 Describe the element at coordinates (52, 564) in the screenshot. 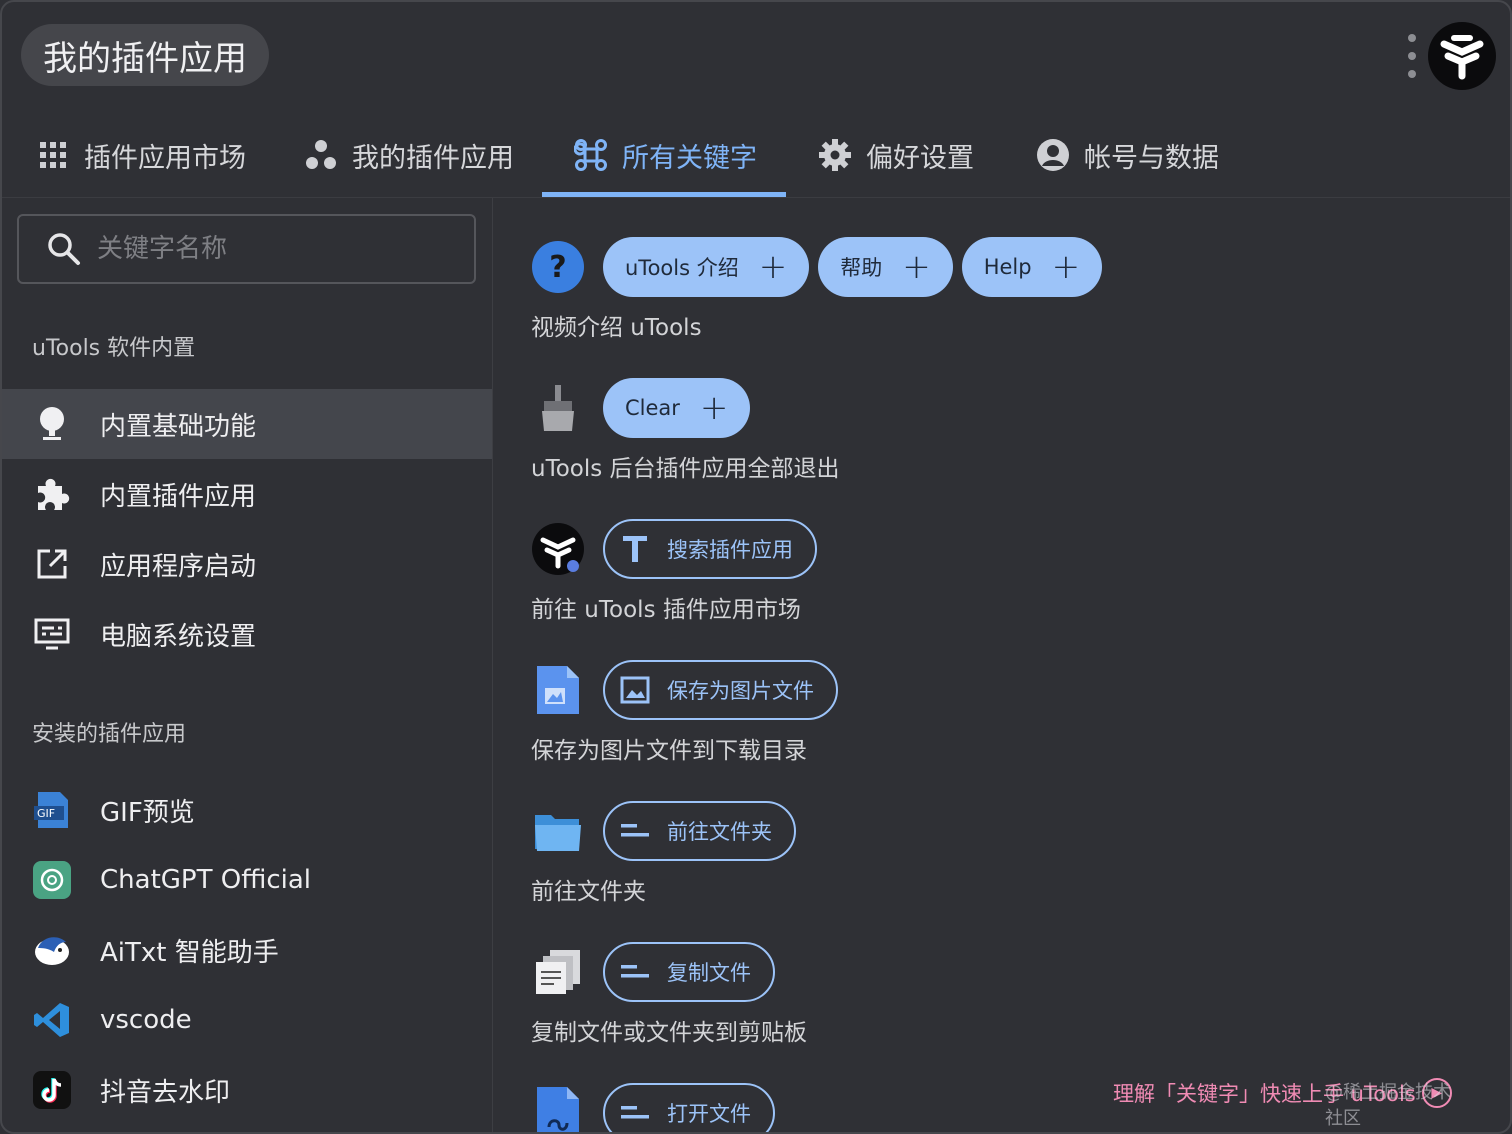

I see `open-external-icon` at that location.